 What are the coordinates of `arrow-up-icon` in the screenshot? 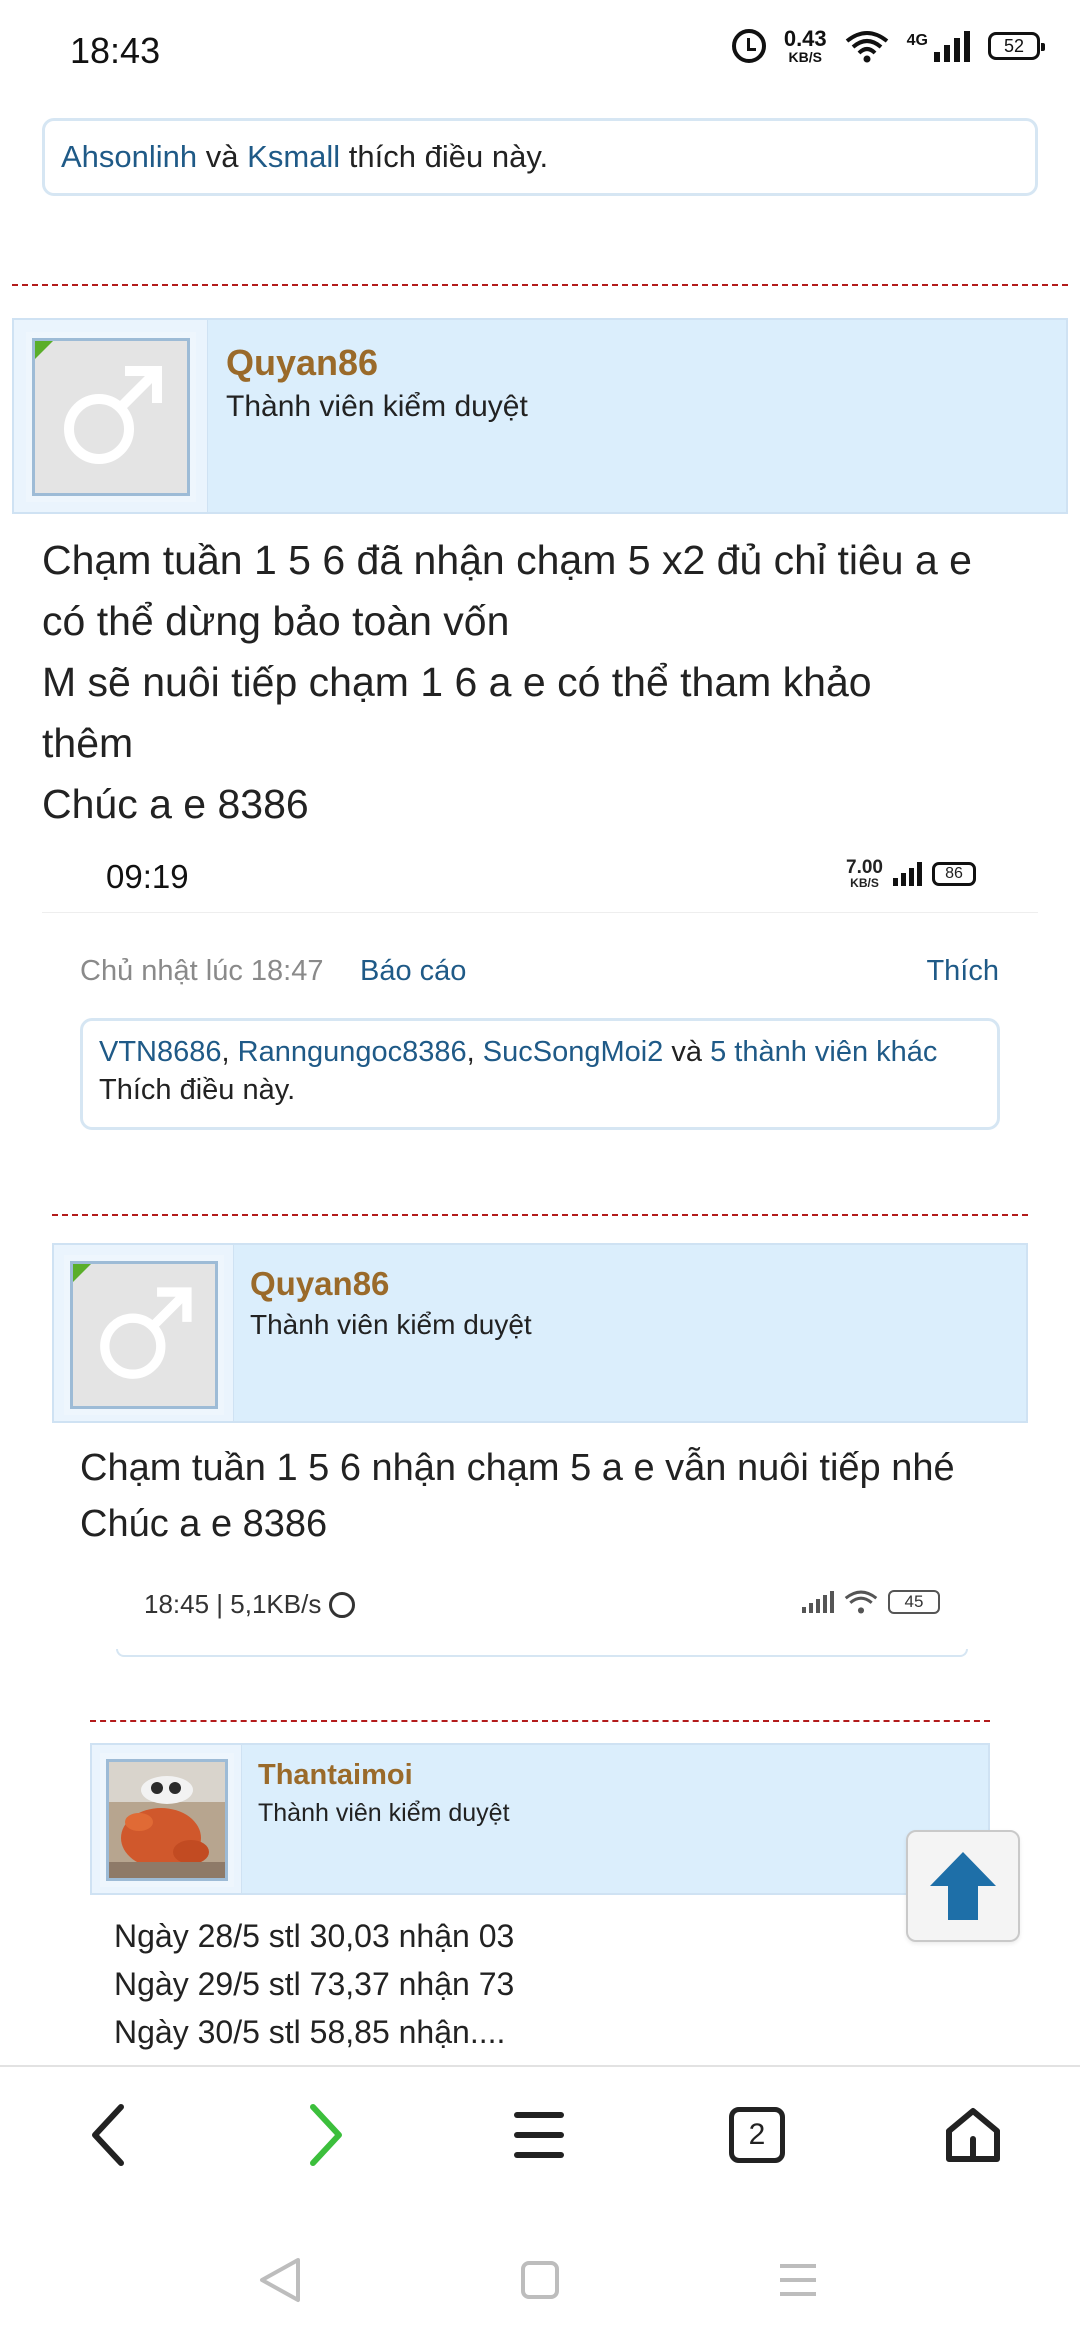 It's located at (963, 1886).